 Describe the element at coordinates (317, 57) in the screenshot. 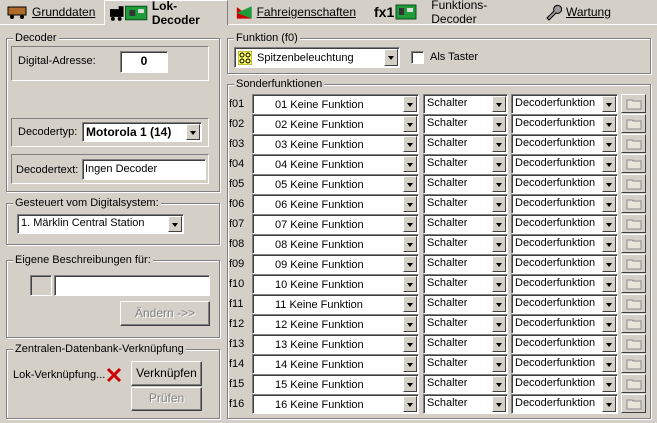

I see `function-f0-select: Spitzenbeleuchtung` at that location.